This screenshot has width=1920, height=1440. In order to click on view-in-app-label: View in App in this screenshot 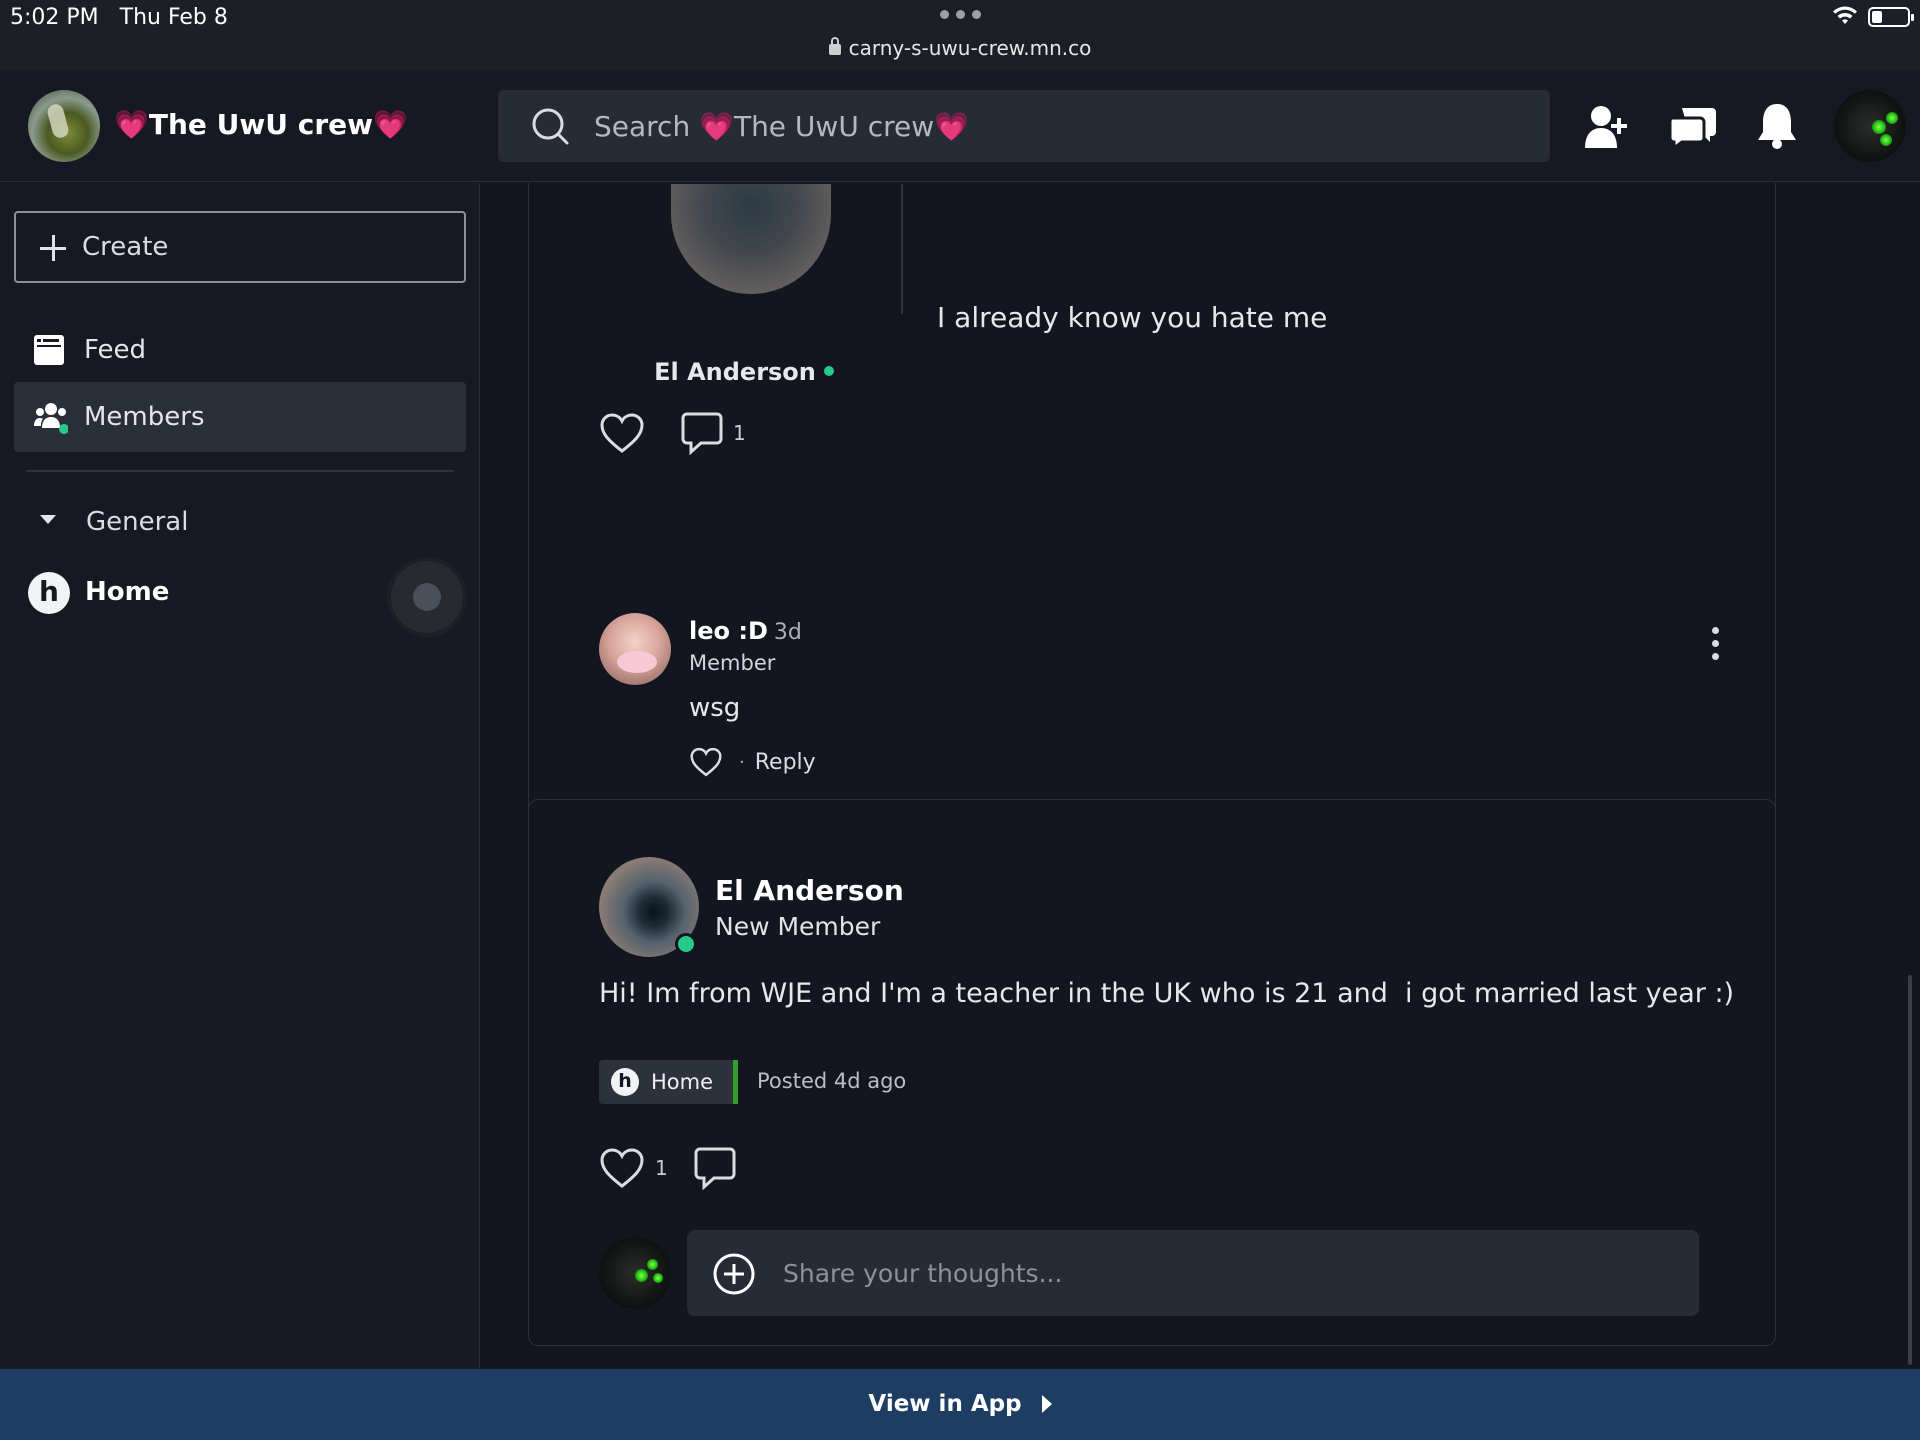, I will do `click(945, 1404)`.